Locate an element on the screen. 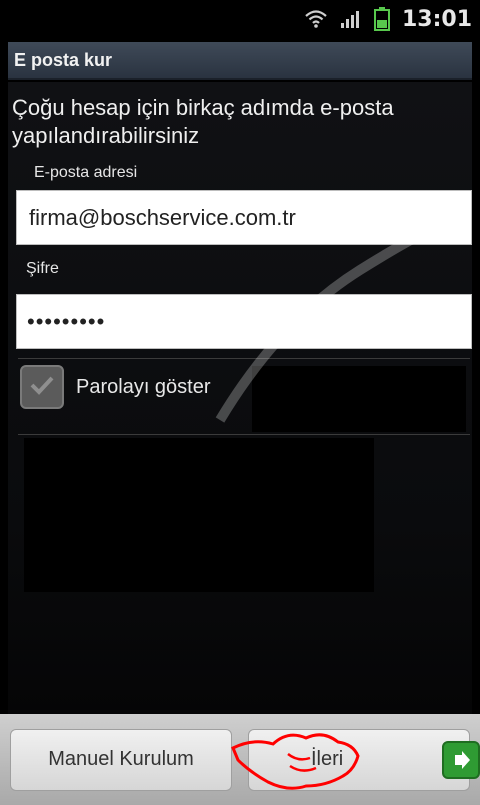 The image size is (480, 805). password-value: ••••••••• is located at coordinates (66, 322).